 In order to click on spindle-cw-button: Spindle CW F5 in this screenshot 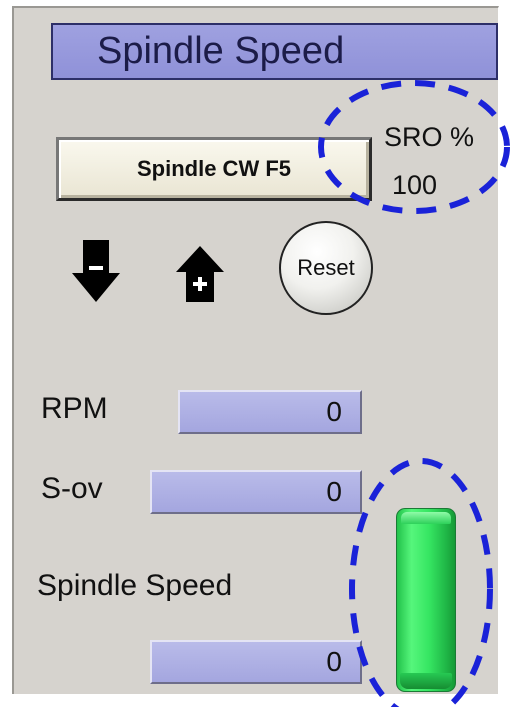, I will do `click(214, 169)`.